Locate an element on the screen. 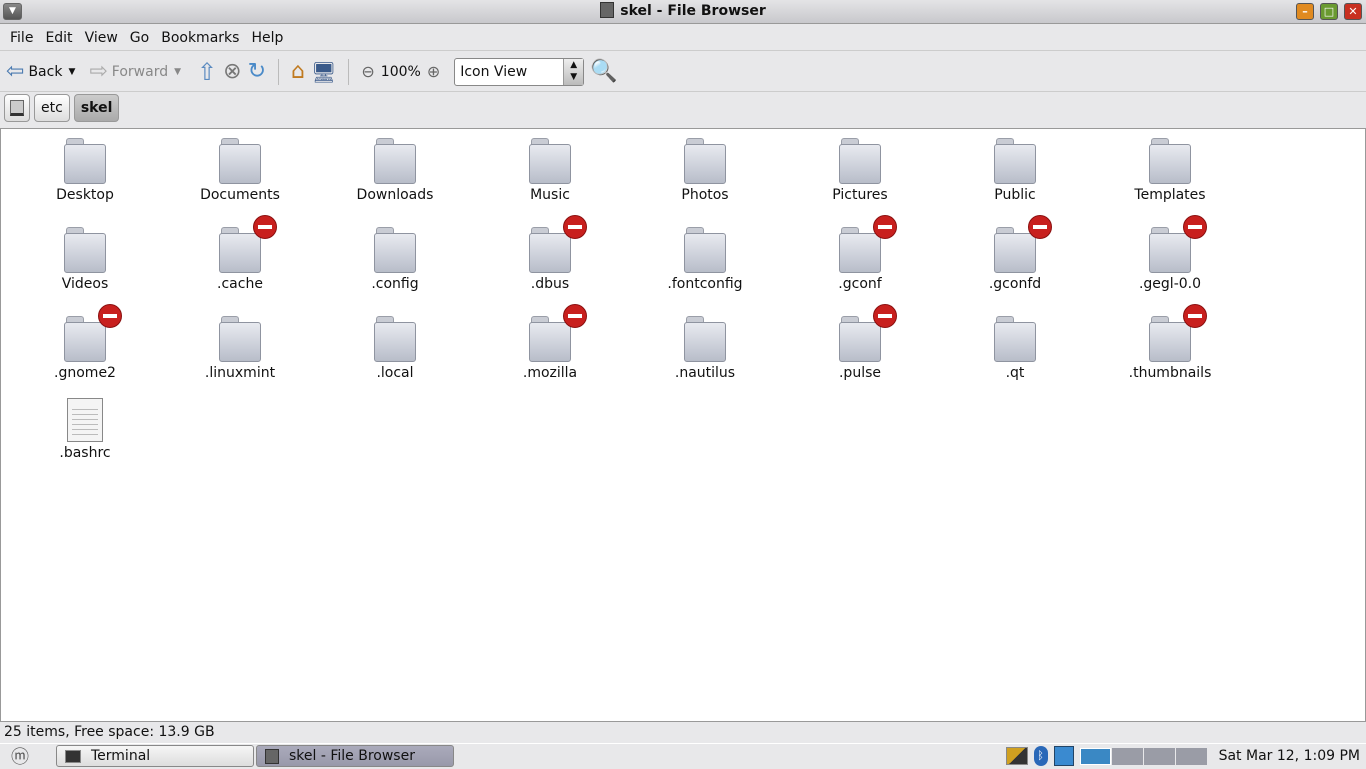 This screenshot has width=1366, height=769. bluetooth-icon: ᛒ is located at coordinates (1040, 756).